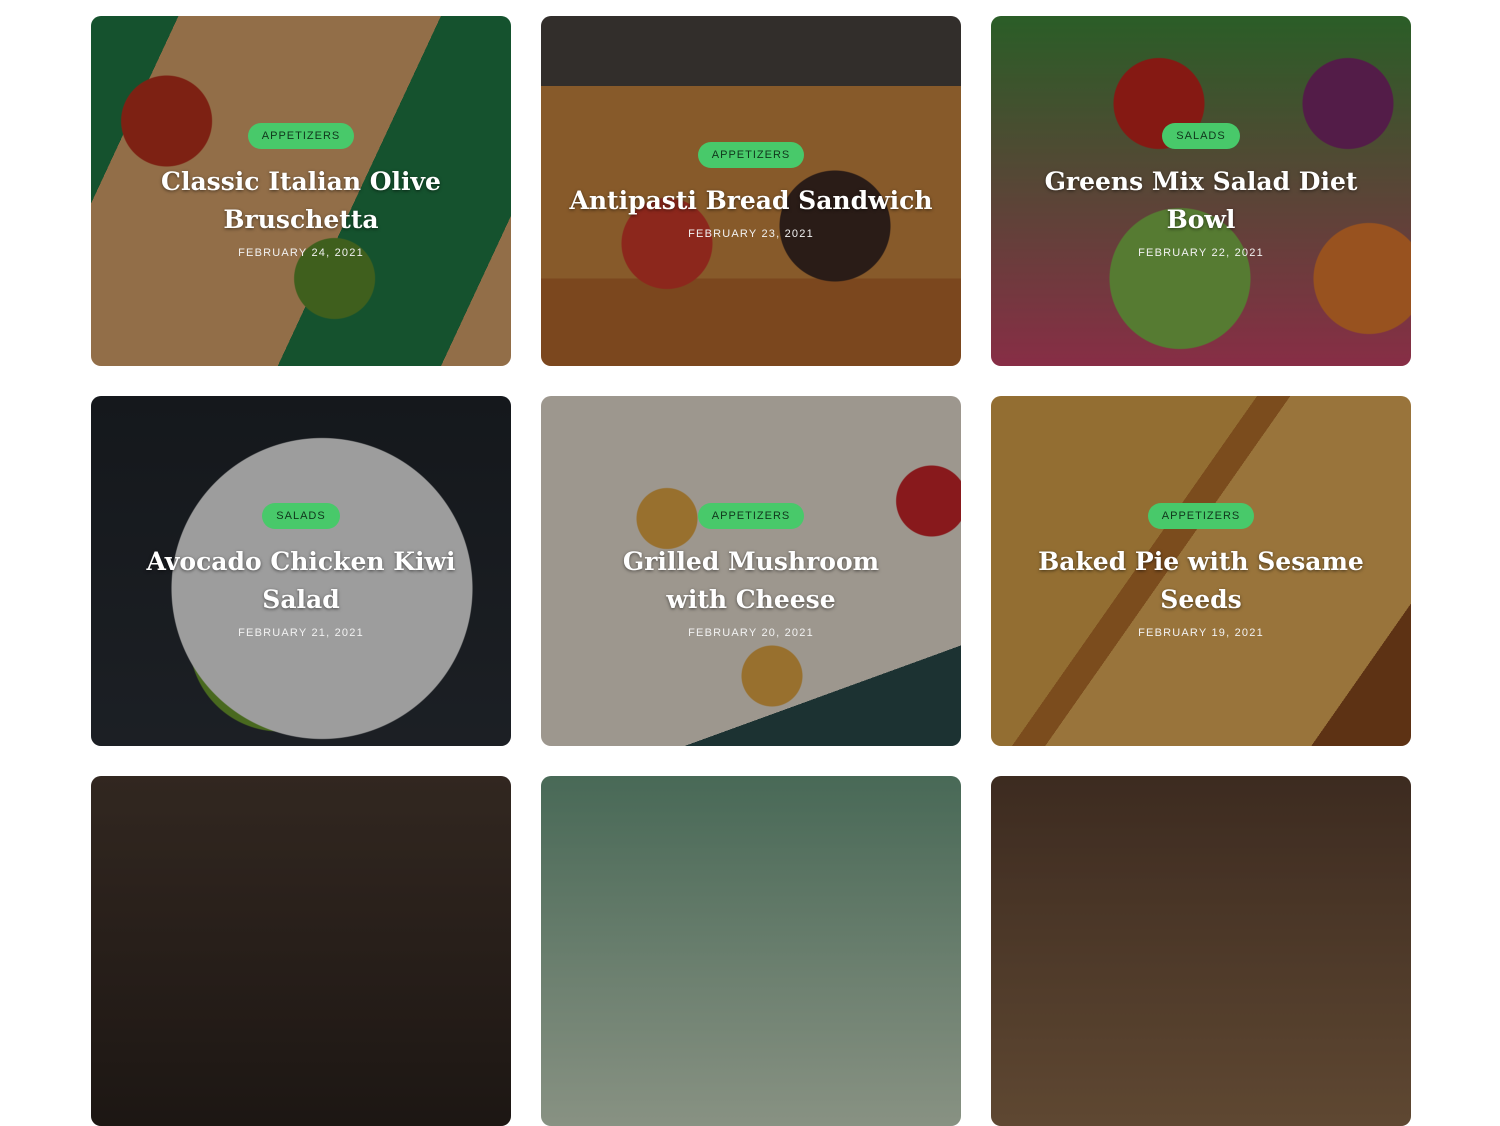 This screenshot has height=1126, width=1500. What do you see at coordinates (1201, 253) in the screenshot?
I see `post-date: FEBRUARY 22, 2021` at bounding box center [1201, 253].